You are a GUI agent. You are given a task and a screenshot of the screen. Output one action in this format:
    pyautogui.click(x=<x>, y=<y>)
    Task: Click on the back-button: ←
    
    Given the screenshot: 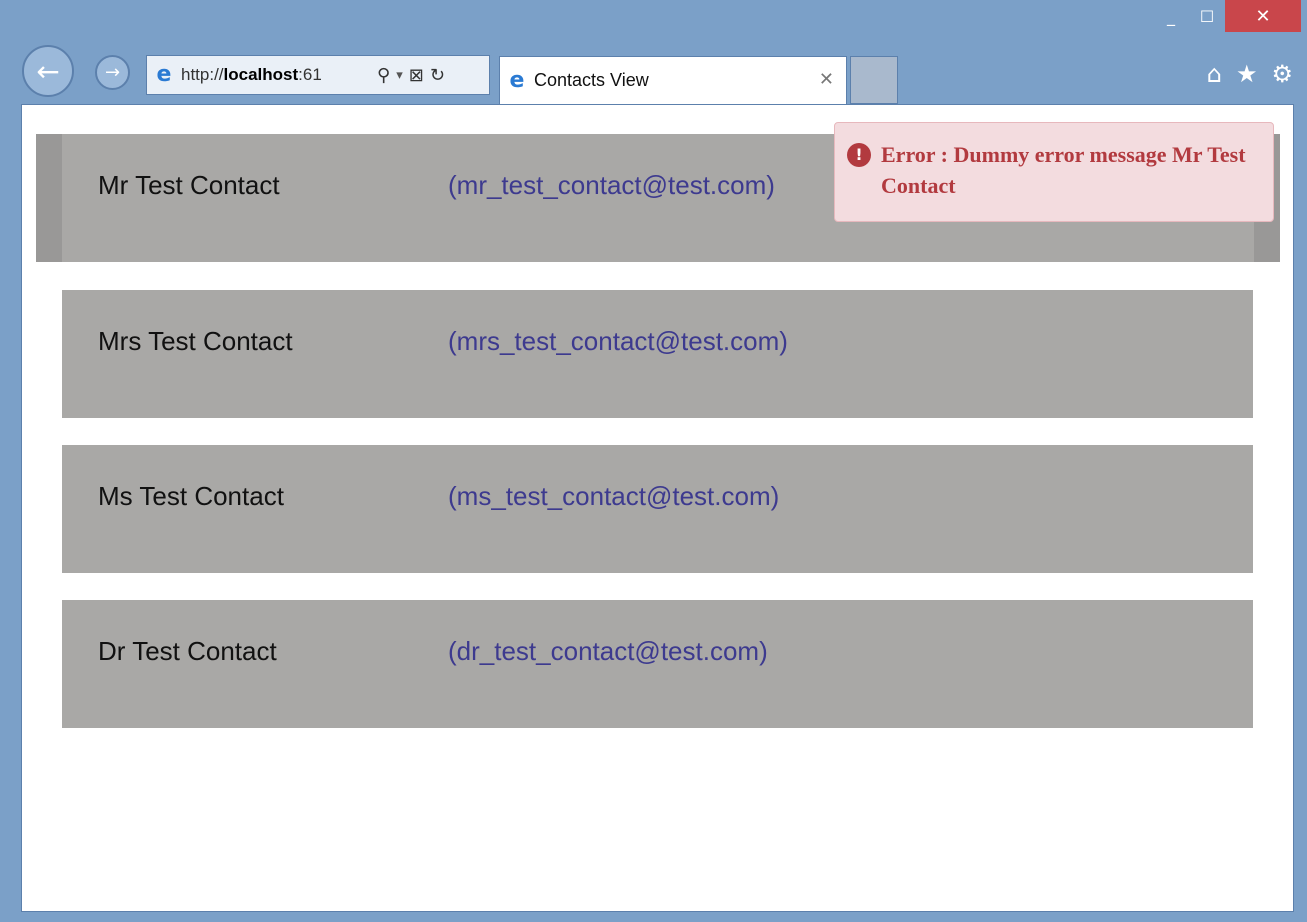 What is the action you would take?
    pyautogui.click(x=48, y=71)
    